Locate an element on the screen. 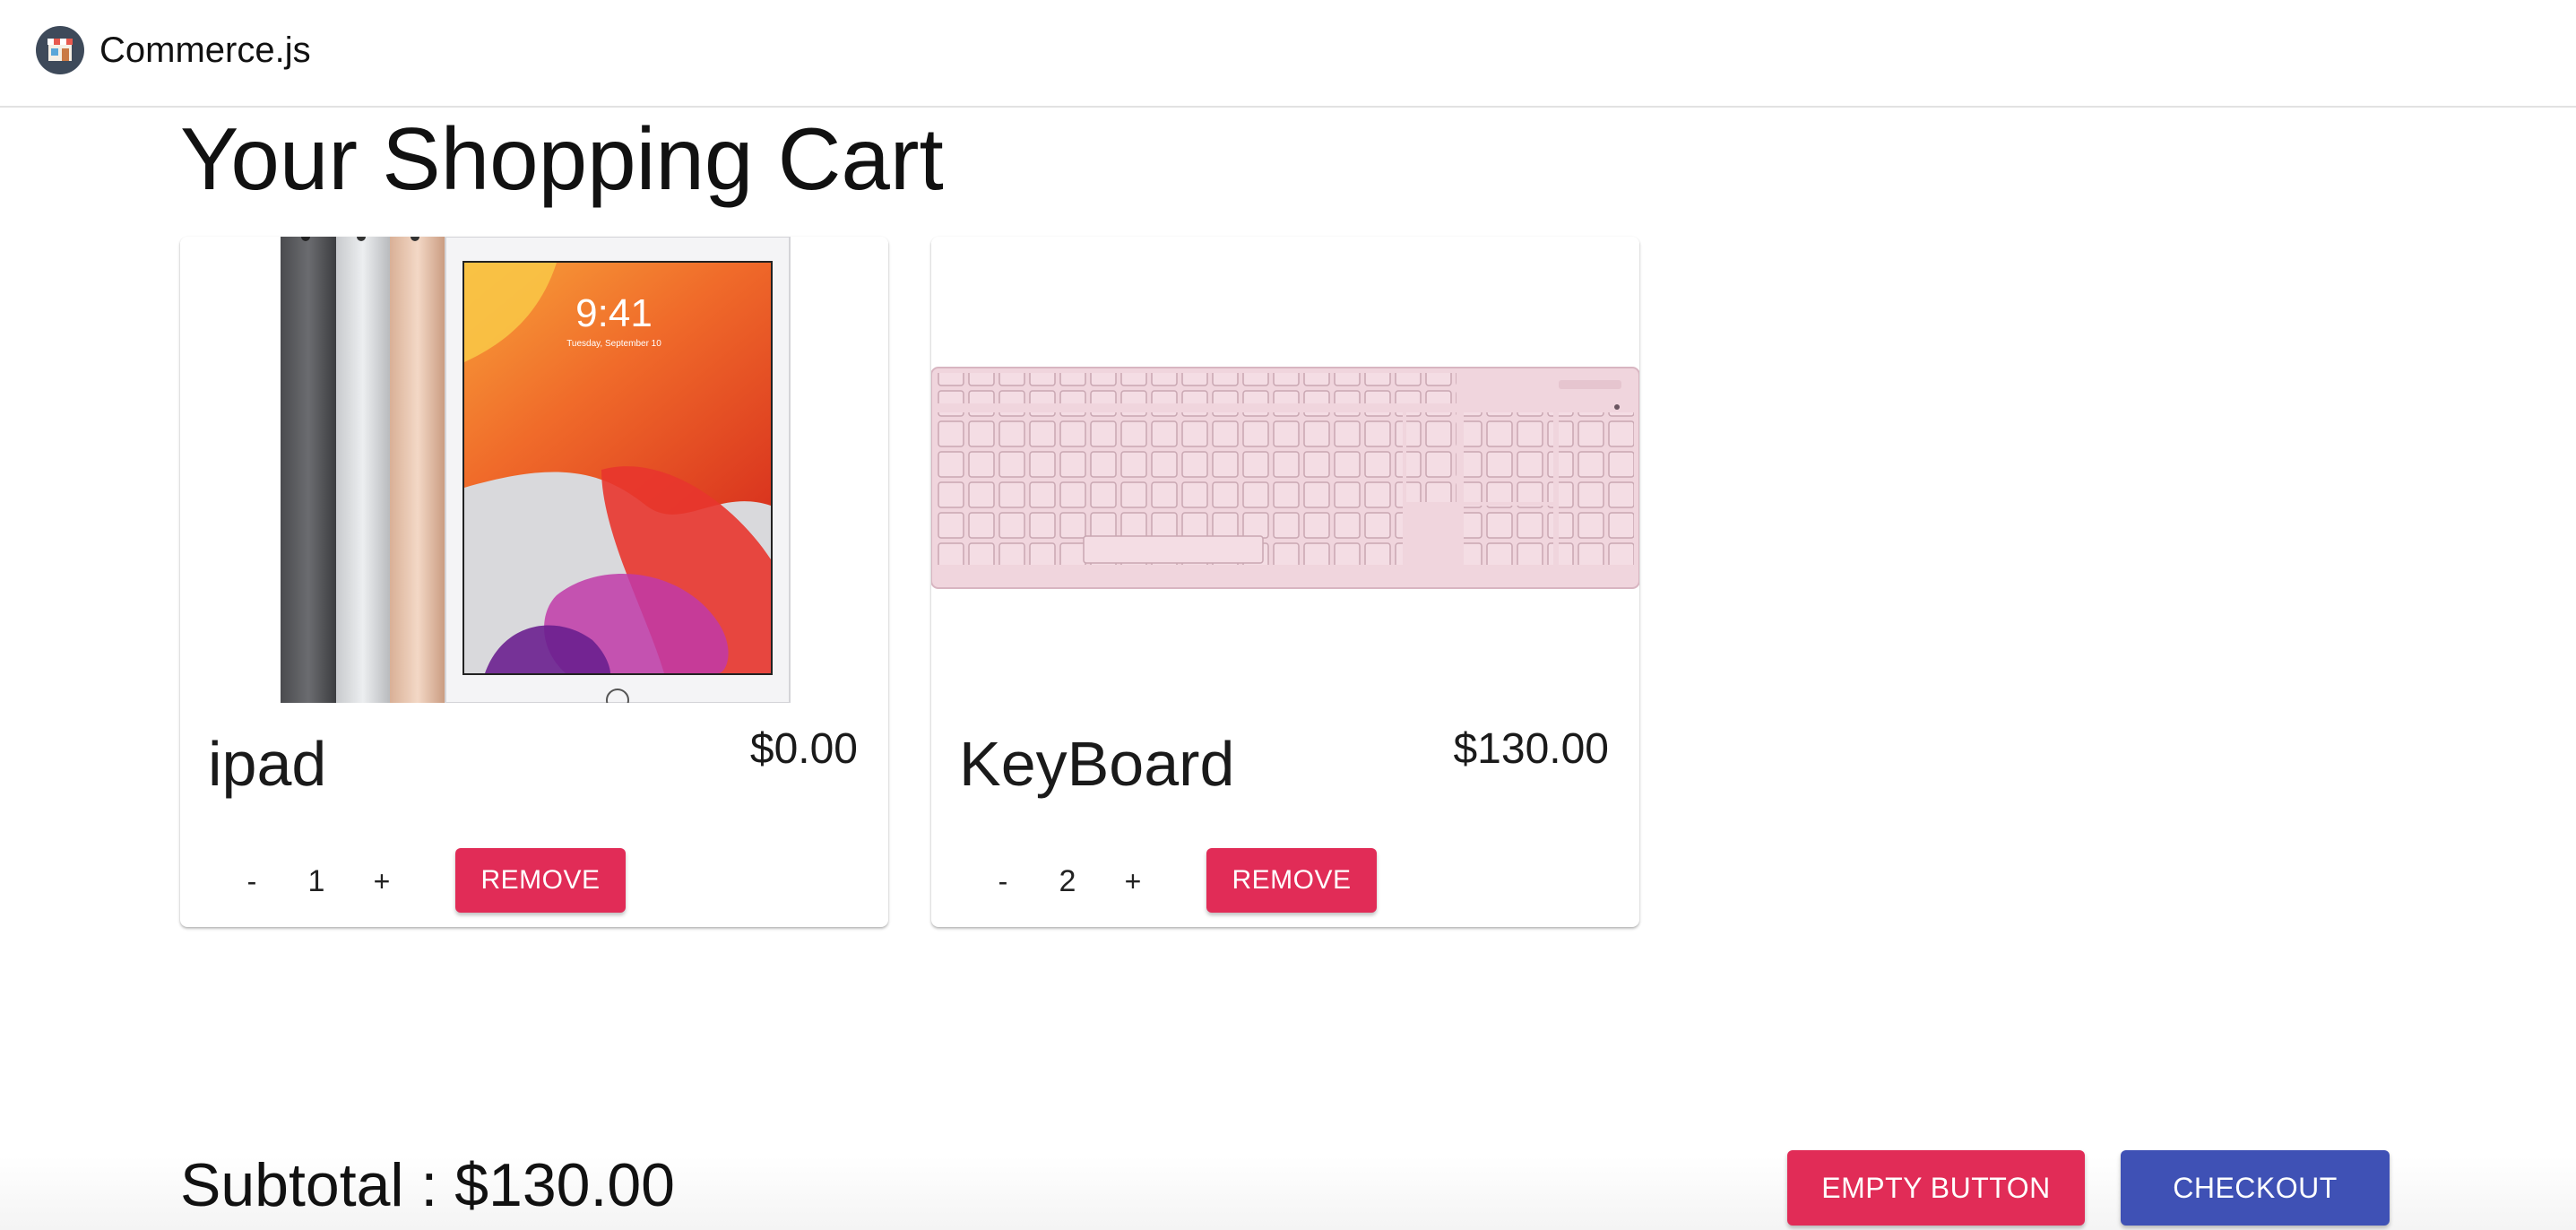  product-image-ipad: 9:41 Tuesday, September 10 is located at coordinates (534, 470).